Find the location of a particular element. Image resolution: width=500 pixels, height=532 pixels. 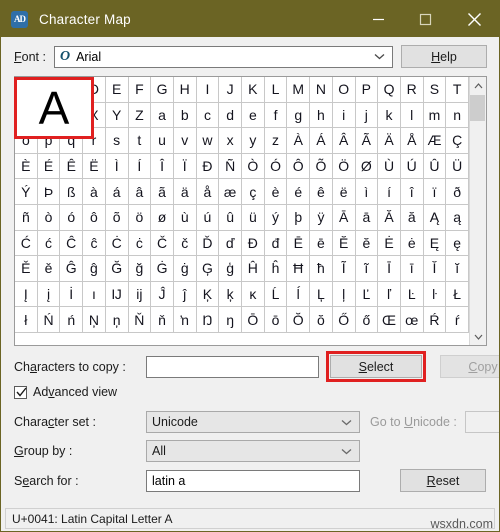

close-button is located at coordinates (474, 19).